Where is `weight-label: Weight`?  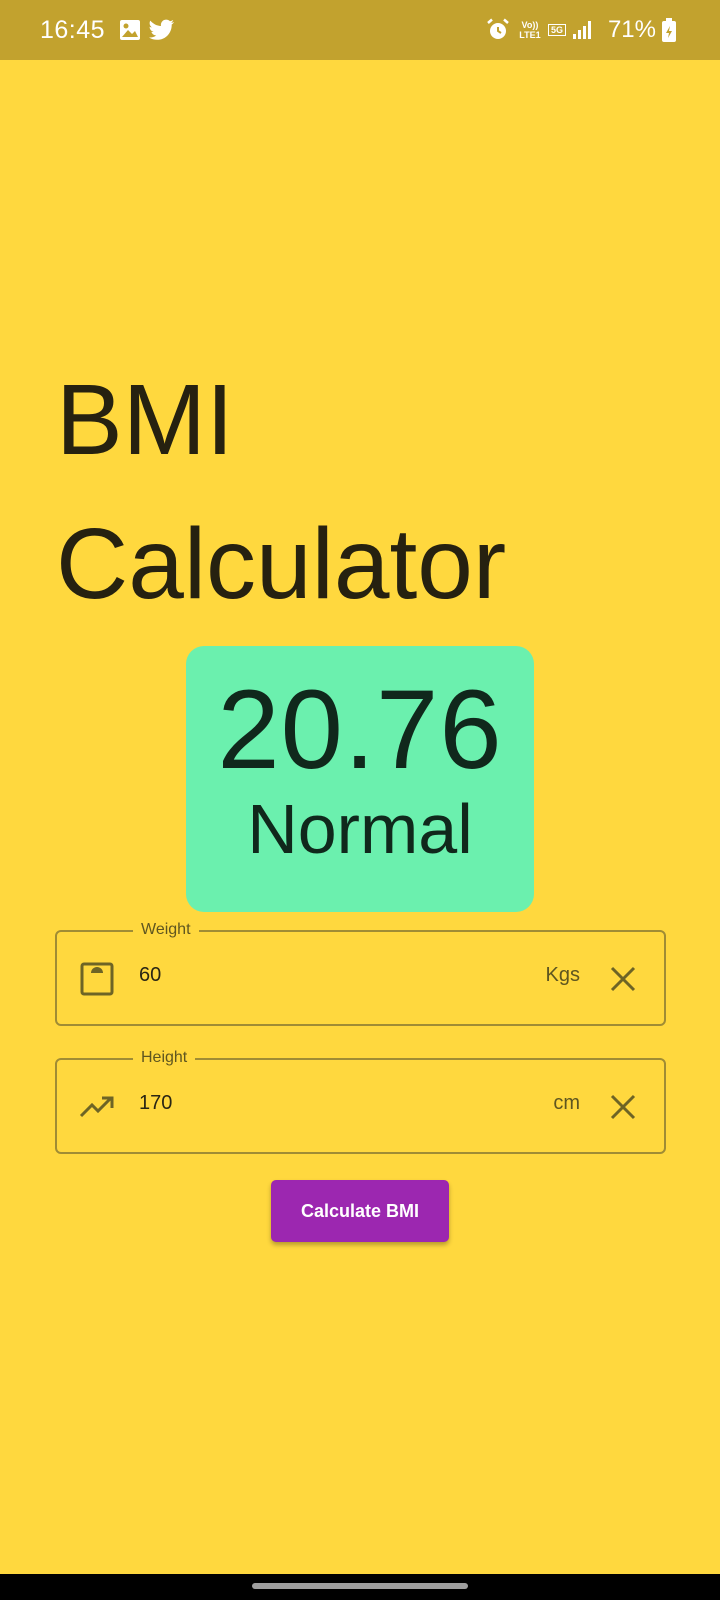 weight-label: Weight is located at coordinates (166, 930).